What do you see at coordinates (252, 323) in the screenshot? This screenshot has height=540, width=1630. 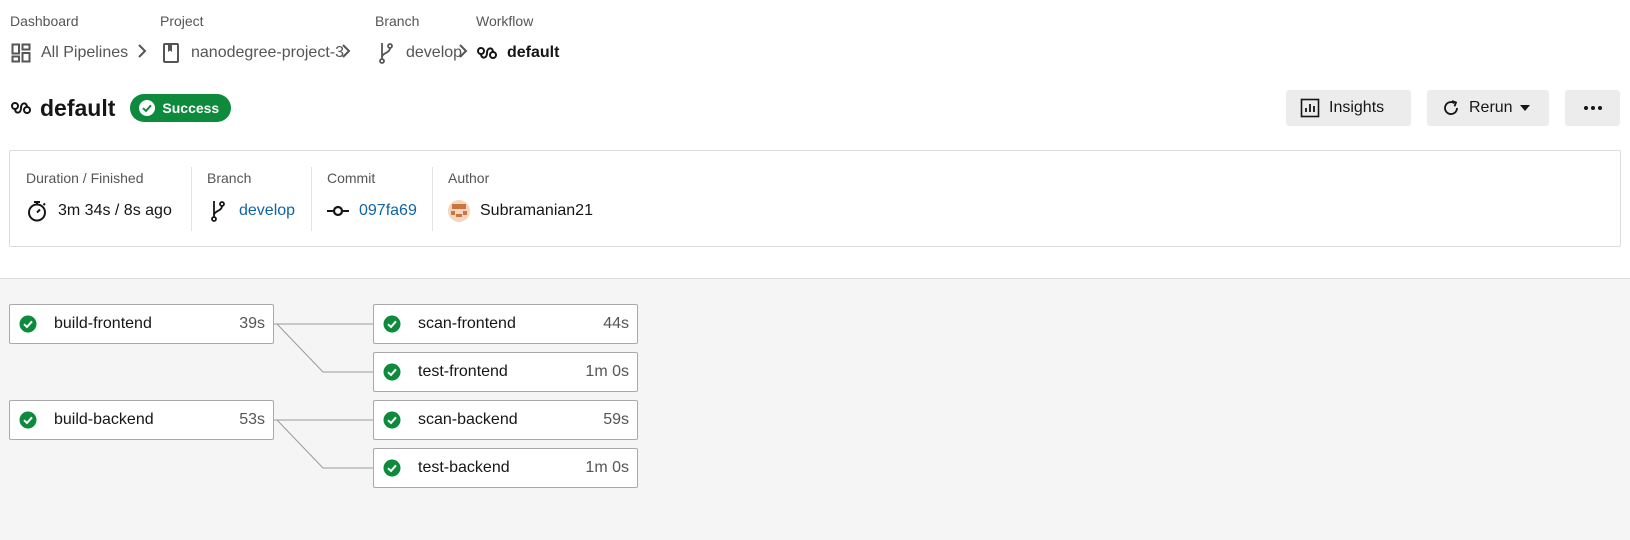 I see `job-duration: 39s` at bounding box center [252, 323].